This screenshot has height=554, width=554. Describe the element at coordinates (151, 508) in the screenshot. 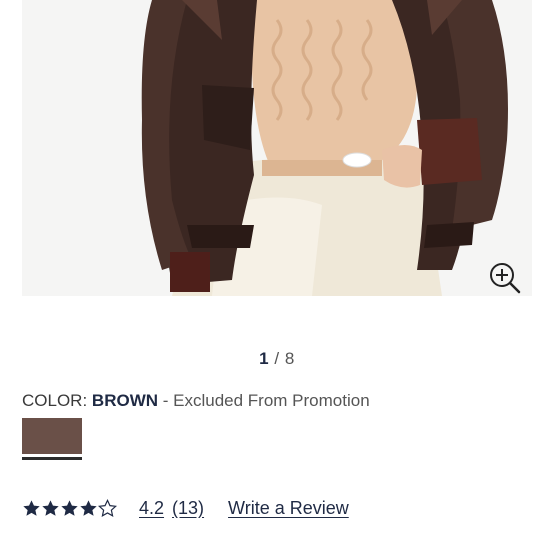

I see `rating-value-link: 4.2` at that location.